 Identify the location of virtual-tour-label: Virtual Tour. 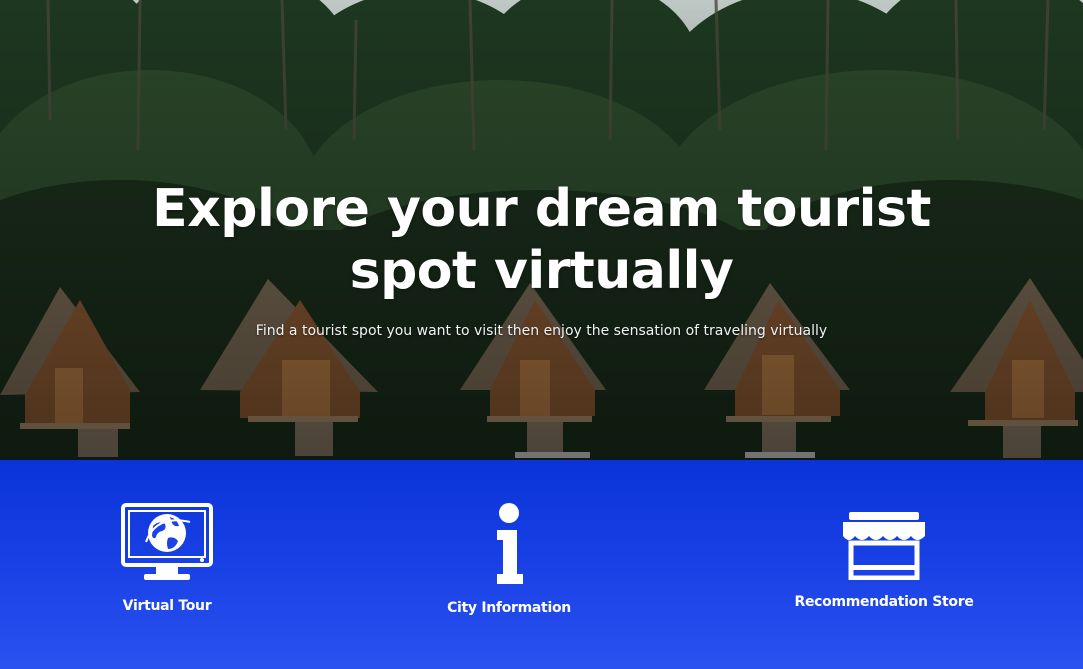
(167, 606).